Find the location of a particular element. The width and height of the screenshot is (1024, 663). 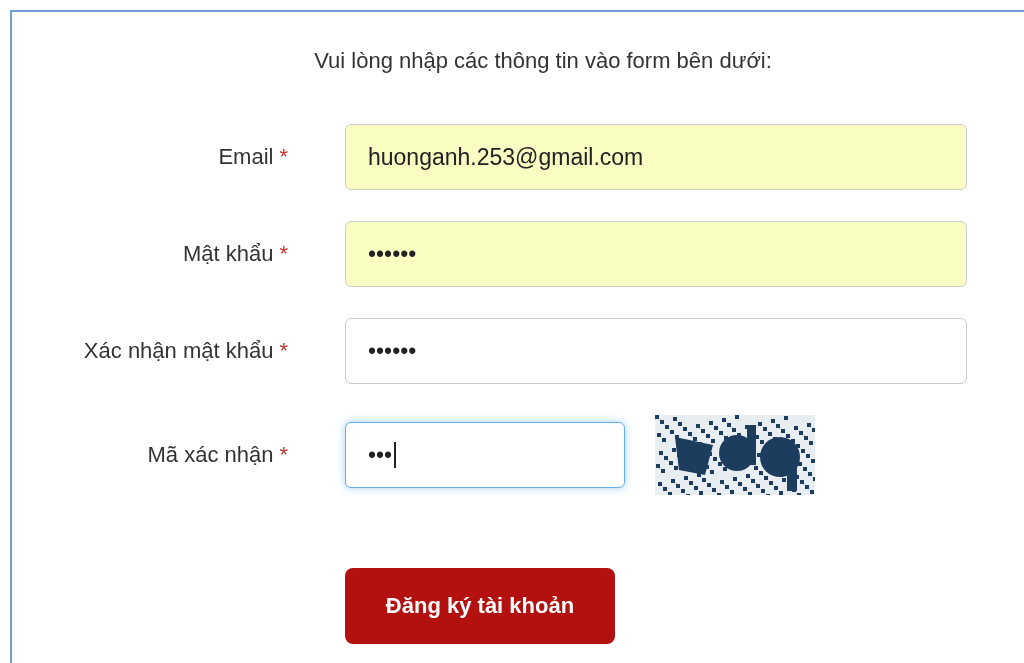

field-label: Email is located at coordinates (246, 156).